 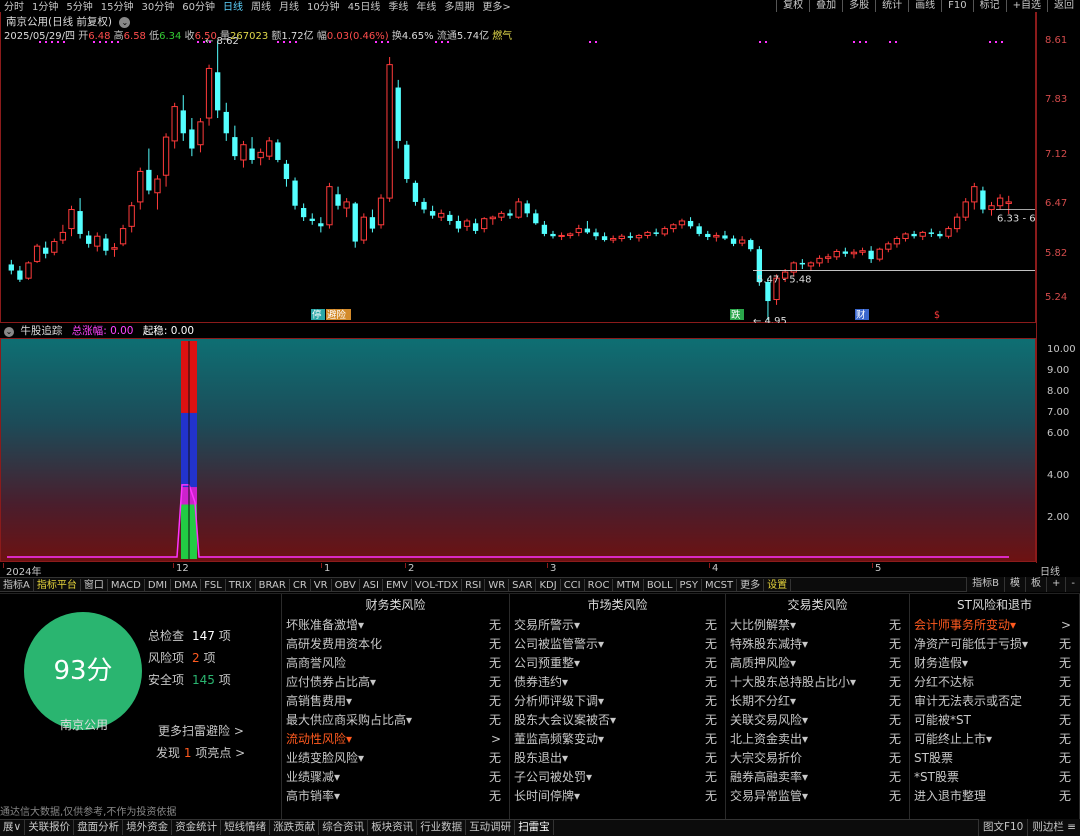 I want to click on period-14: 更多>, so click(x=496, y=7).